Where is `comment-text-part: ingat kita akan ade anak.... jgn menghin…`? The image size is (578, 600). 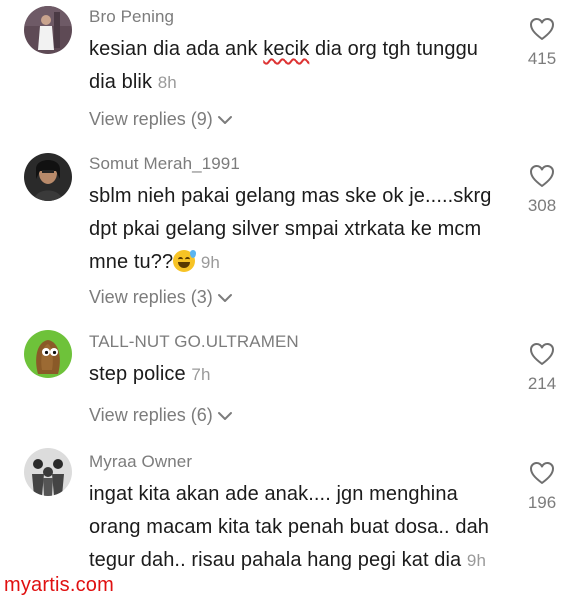
comment-text-part: ingat kita akan ade anak.... jgn menghin… is located at coordinates (289, 527).